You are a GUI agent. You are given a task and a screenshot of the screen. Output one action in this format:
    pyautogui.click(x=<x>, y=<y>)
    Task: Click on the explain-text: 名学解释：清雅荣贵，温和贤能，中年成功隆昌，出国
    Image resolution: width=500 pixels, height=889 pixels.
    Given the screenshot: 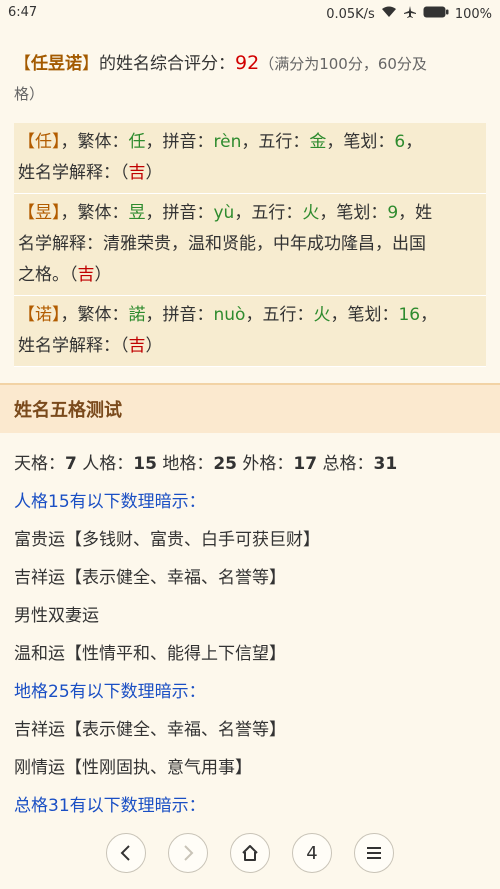 What is the action you would take?
    pyautogui.click(x=222, y=244)
    